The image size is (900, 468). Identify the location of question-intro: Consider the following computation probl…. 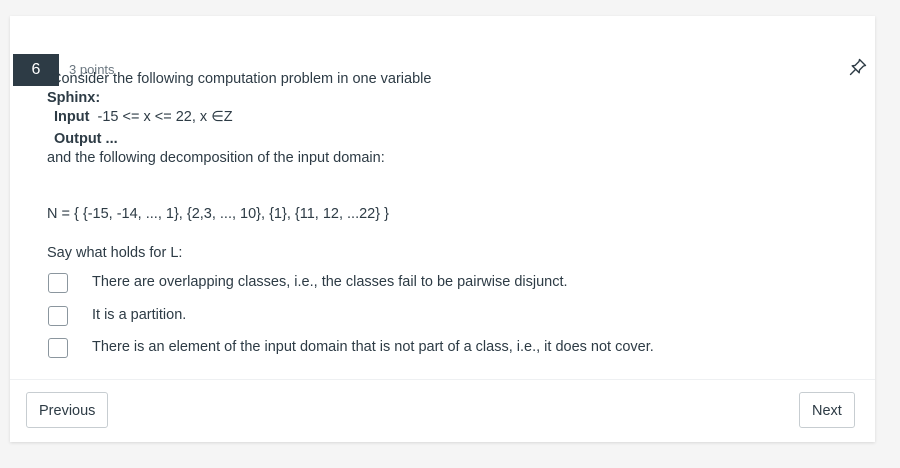
(241, 79).